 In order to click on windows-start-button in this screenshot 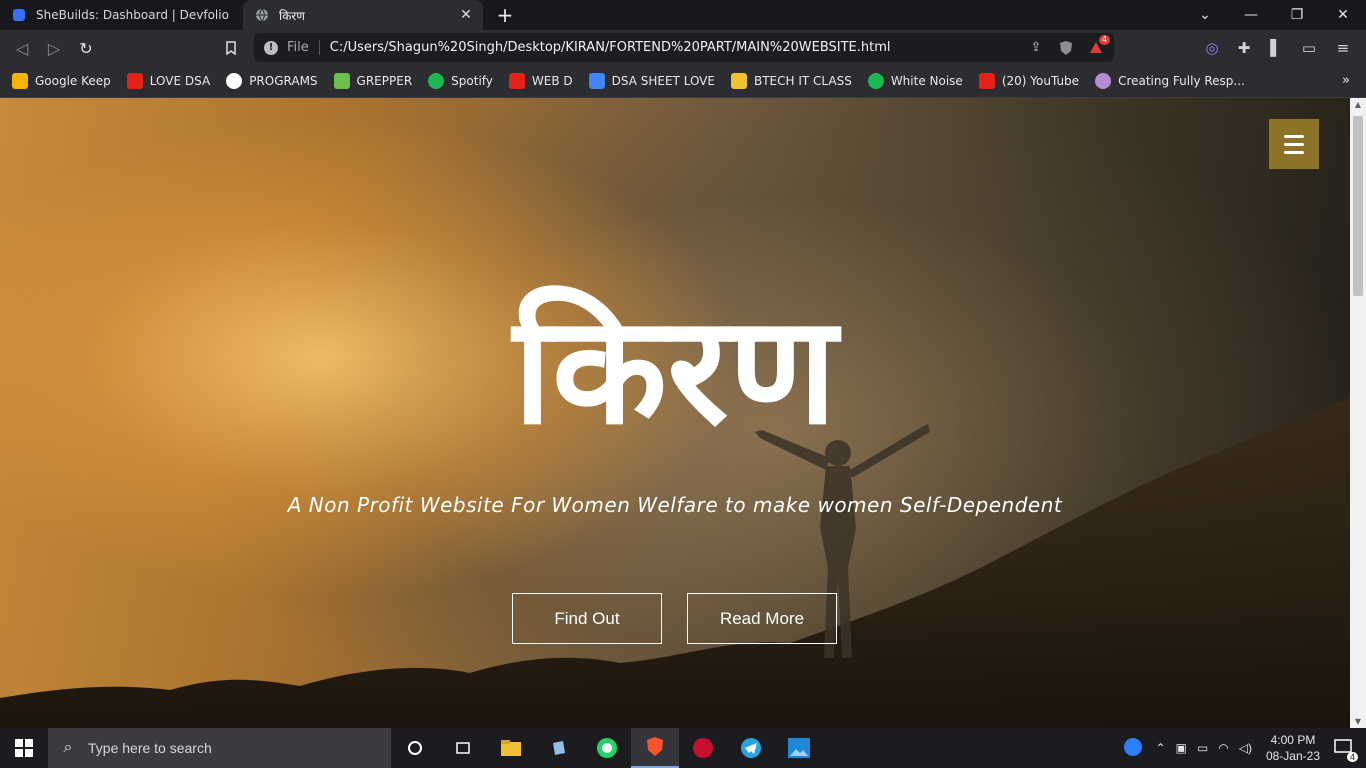, I will do `click(24, 748)`.